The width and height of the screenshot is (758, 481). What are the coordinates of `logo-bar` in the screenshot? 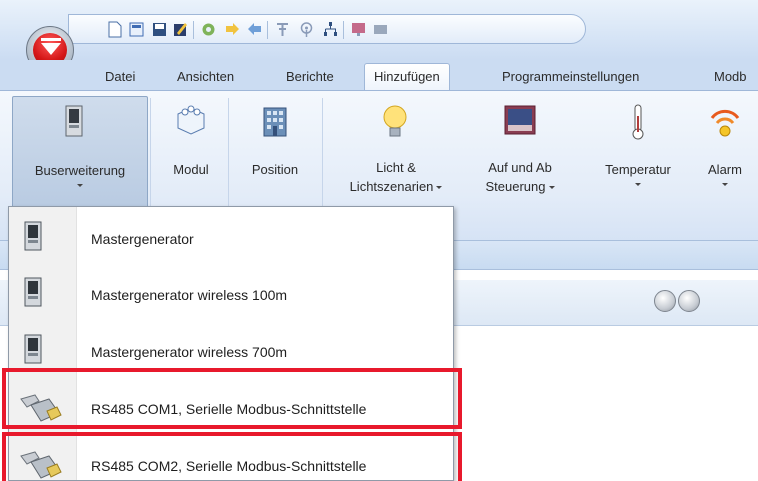 It's located at (51, 39).